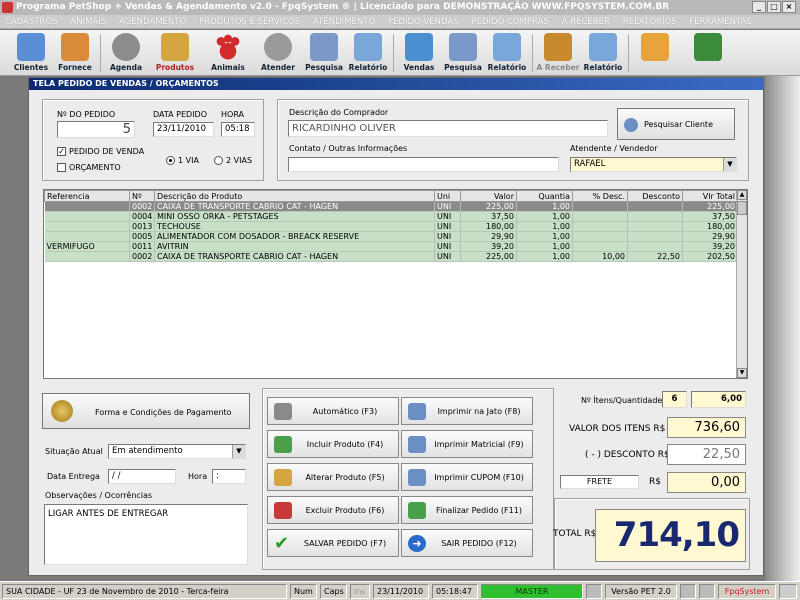 The width and height of the screenshot is (800, 600). Describe the element at coordinates (774, 7) in the screenshot. I see `maximize-button: □` at that location.